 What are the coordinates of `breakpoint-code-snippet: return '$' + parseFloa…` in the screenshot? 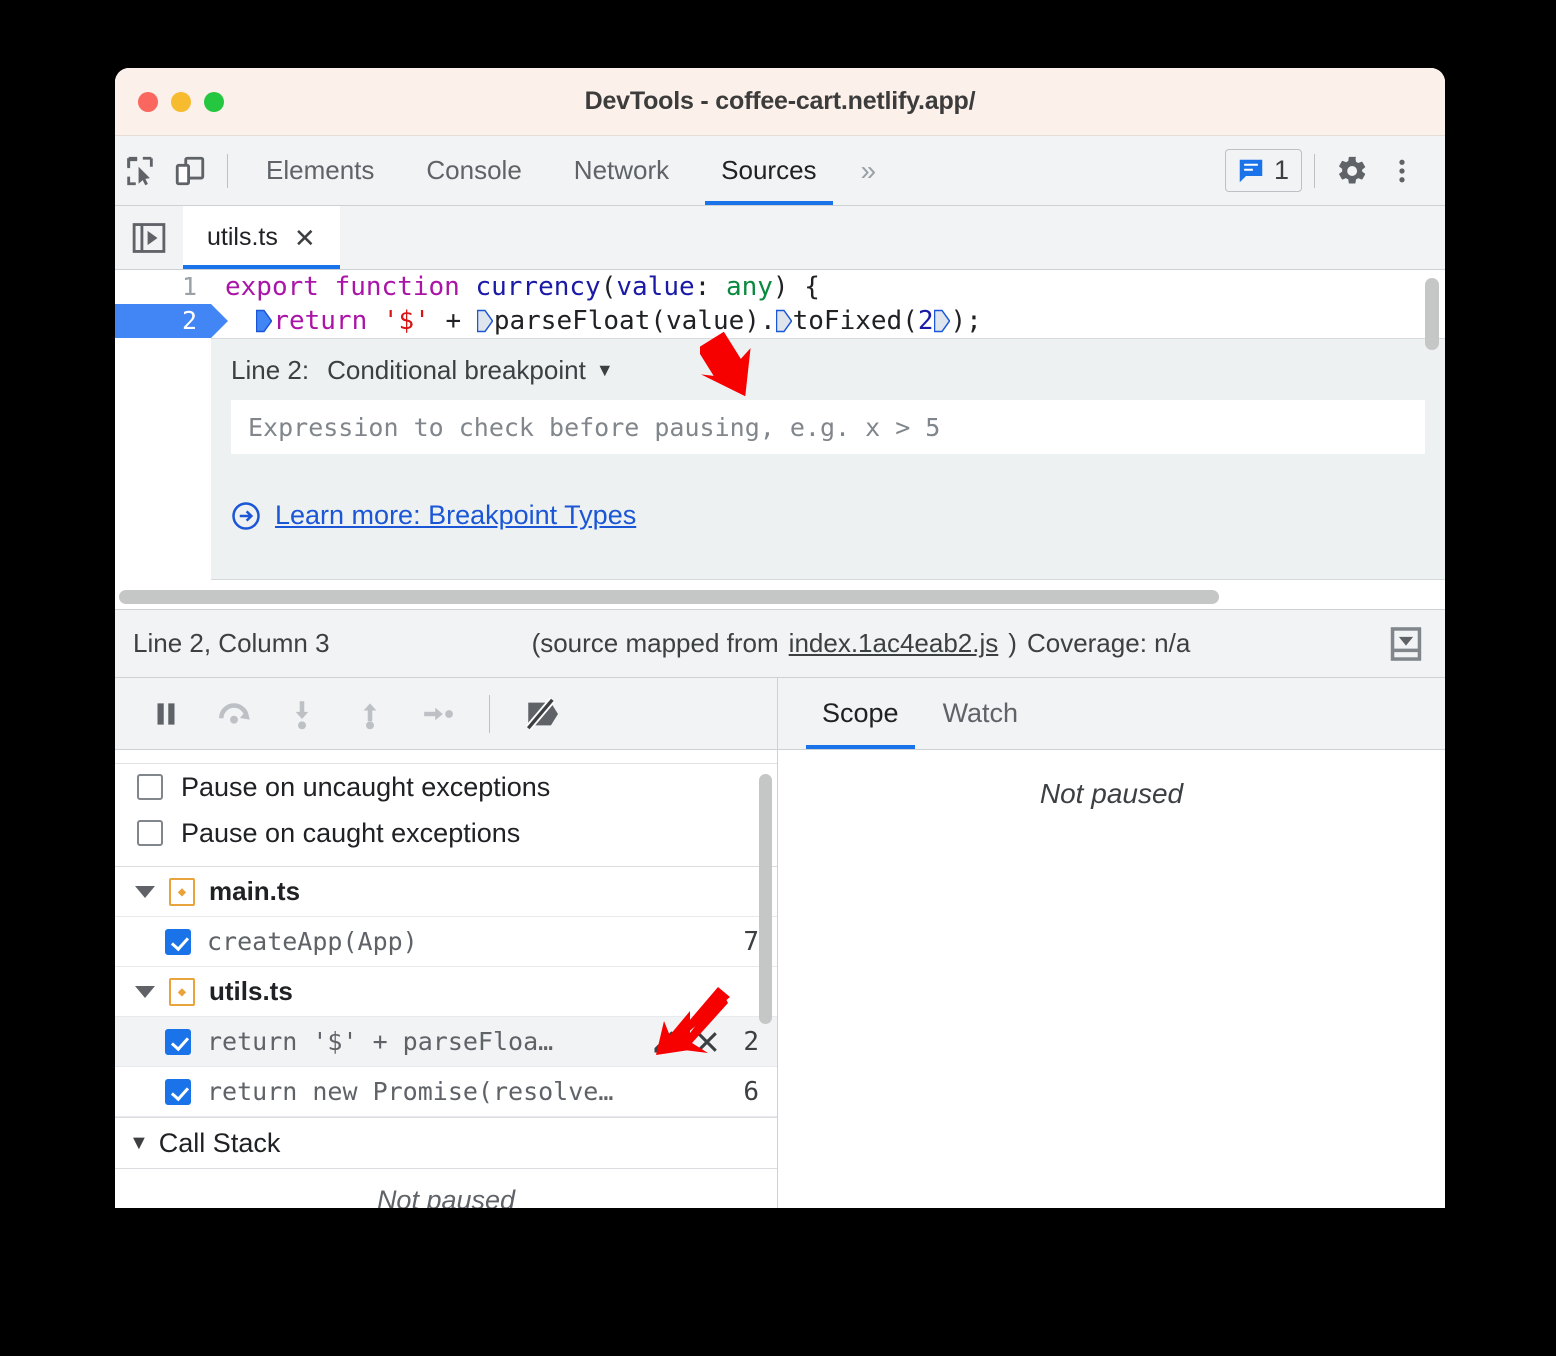 It's located at (380, 1041).